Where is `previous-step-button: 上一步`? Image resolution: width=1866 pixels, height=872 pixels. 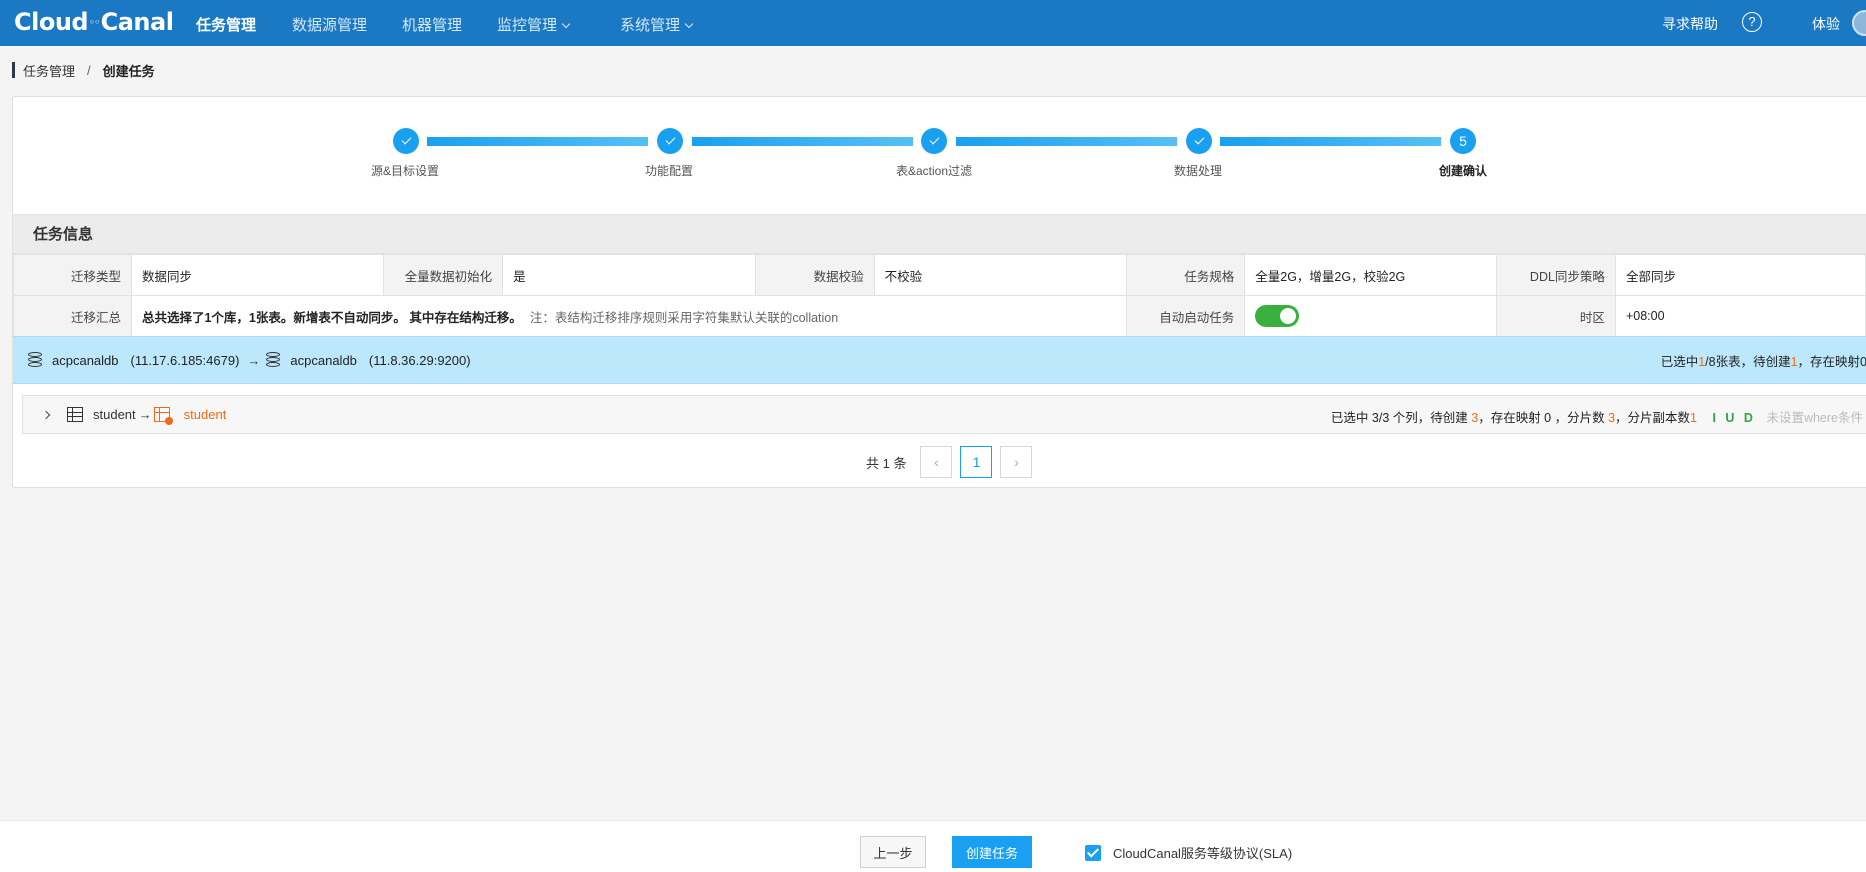 previous-step-button: 上一步 is located at coordinates (893, 852).